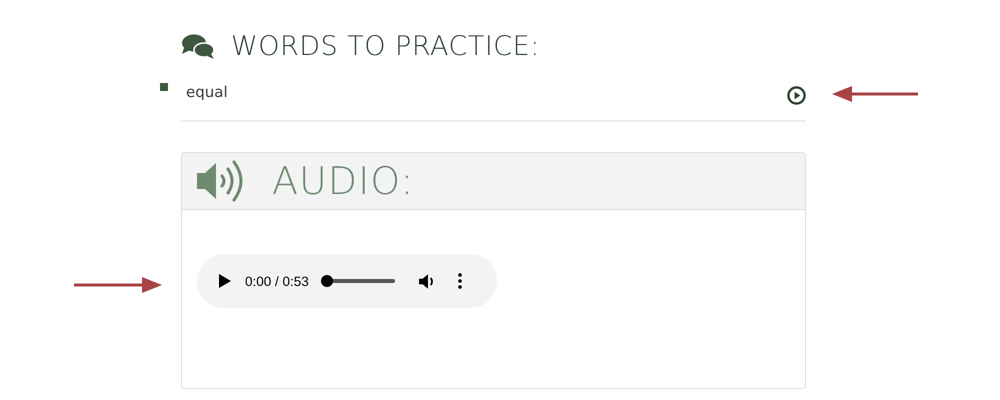 This screenshot has height=400, width=1000. I want to click on time-display: 0:00 / 0:53, so click(277, 281).